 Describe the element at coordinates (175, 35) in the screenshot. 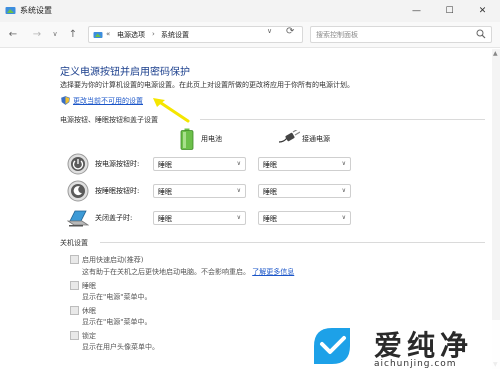

I see `breadcrumb-system-settings: 系统设置` at that location.